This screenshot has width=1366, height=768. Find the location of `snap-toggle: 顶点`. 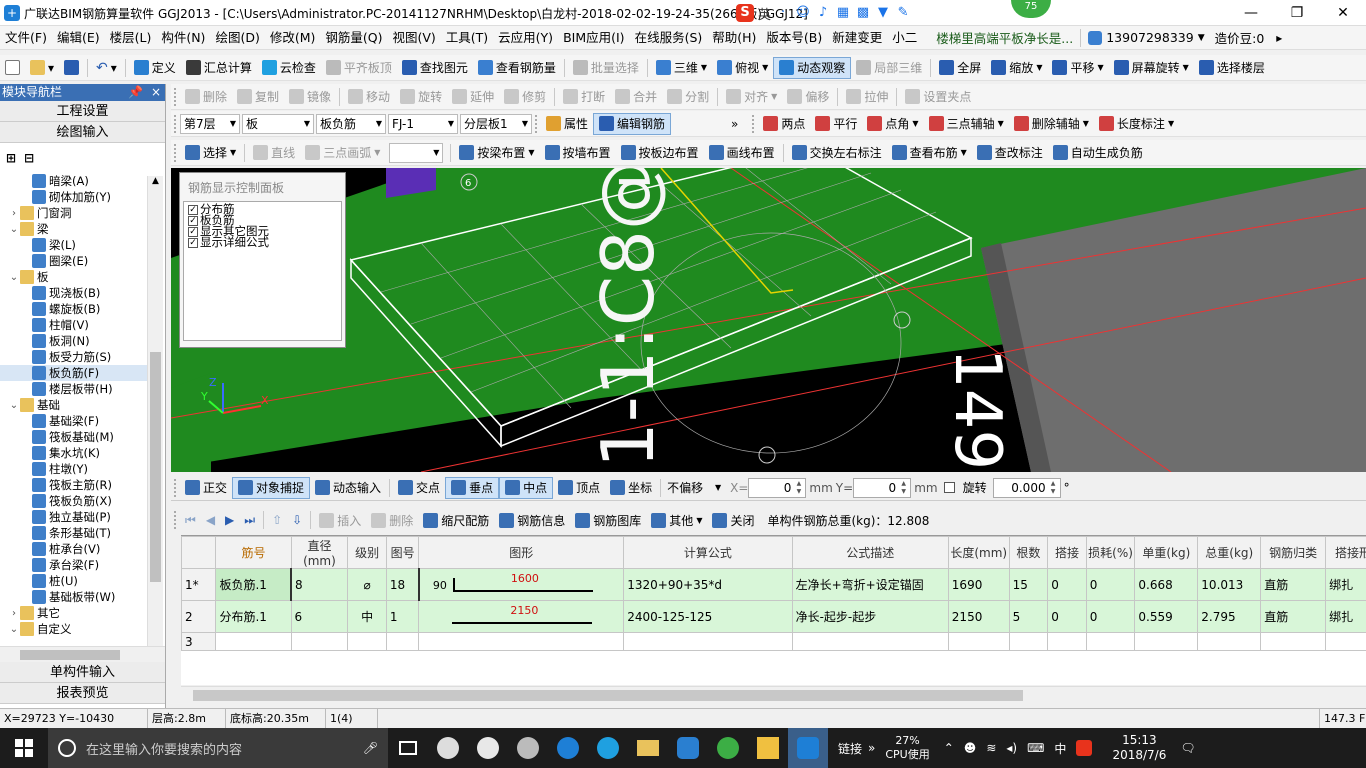

snap-toggle: 顶点 is located at coordinates (579, 488).